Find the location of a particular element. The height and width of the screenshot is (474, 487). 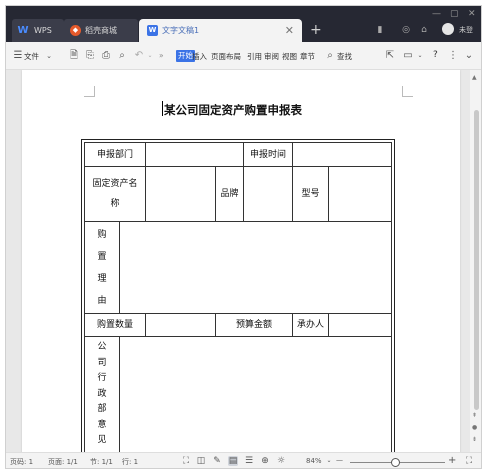

time-value is located at coordinates (342, 154).